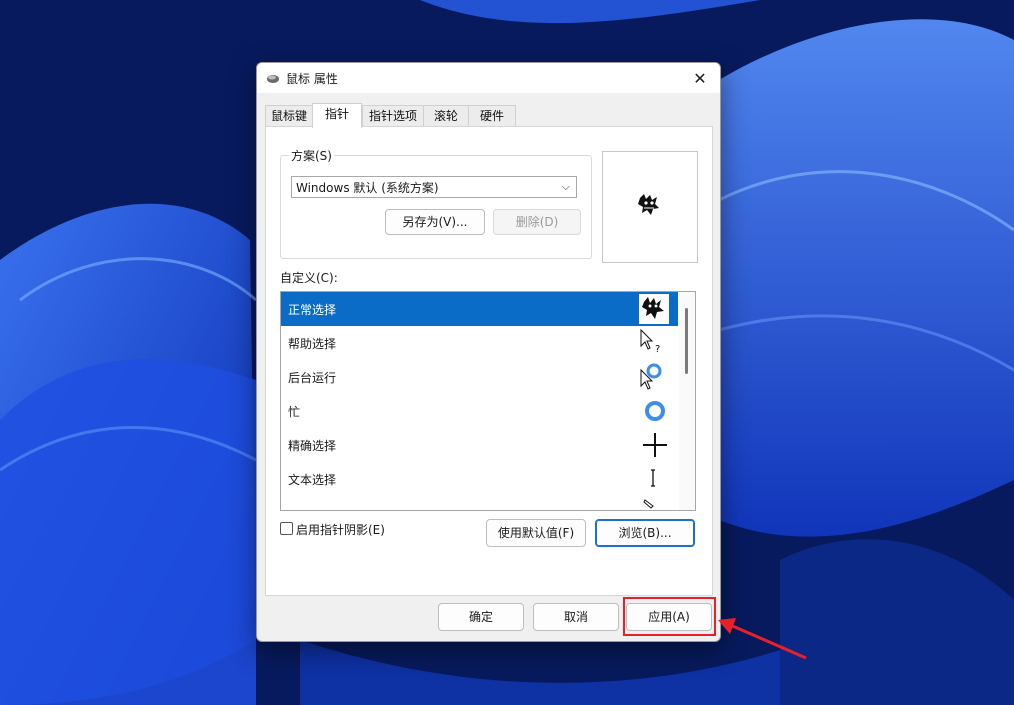 The height and width of the screenshot is (705, 1014). I want to click on cursor-preview, so click(650, 207).